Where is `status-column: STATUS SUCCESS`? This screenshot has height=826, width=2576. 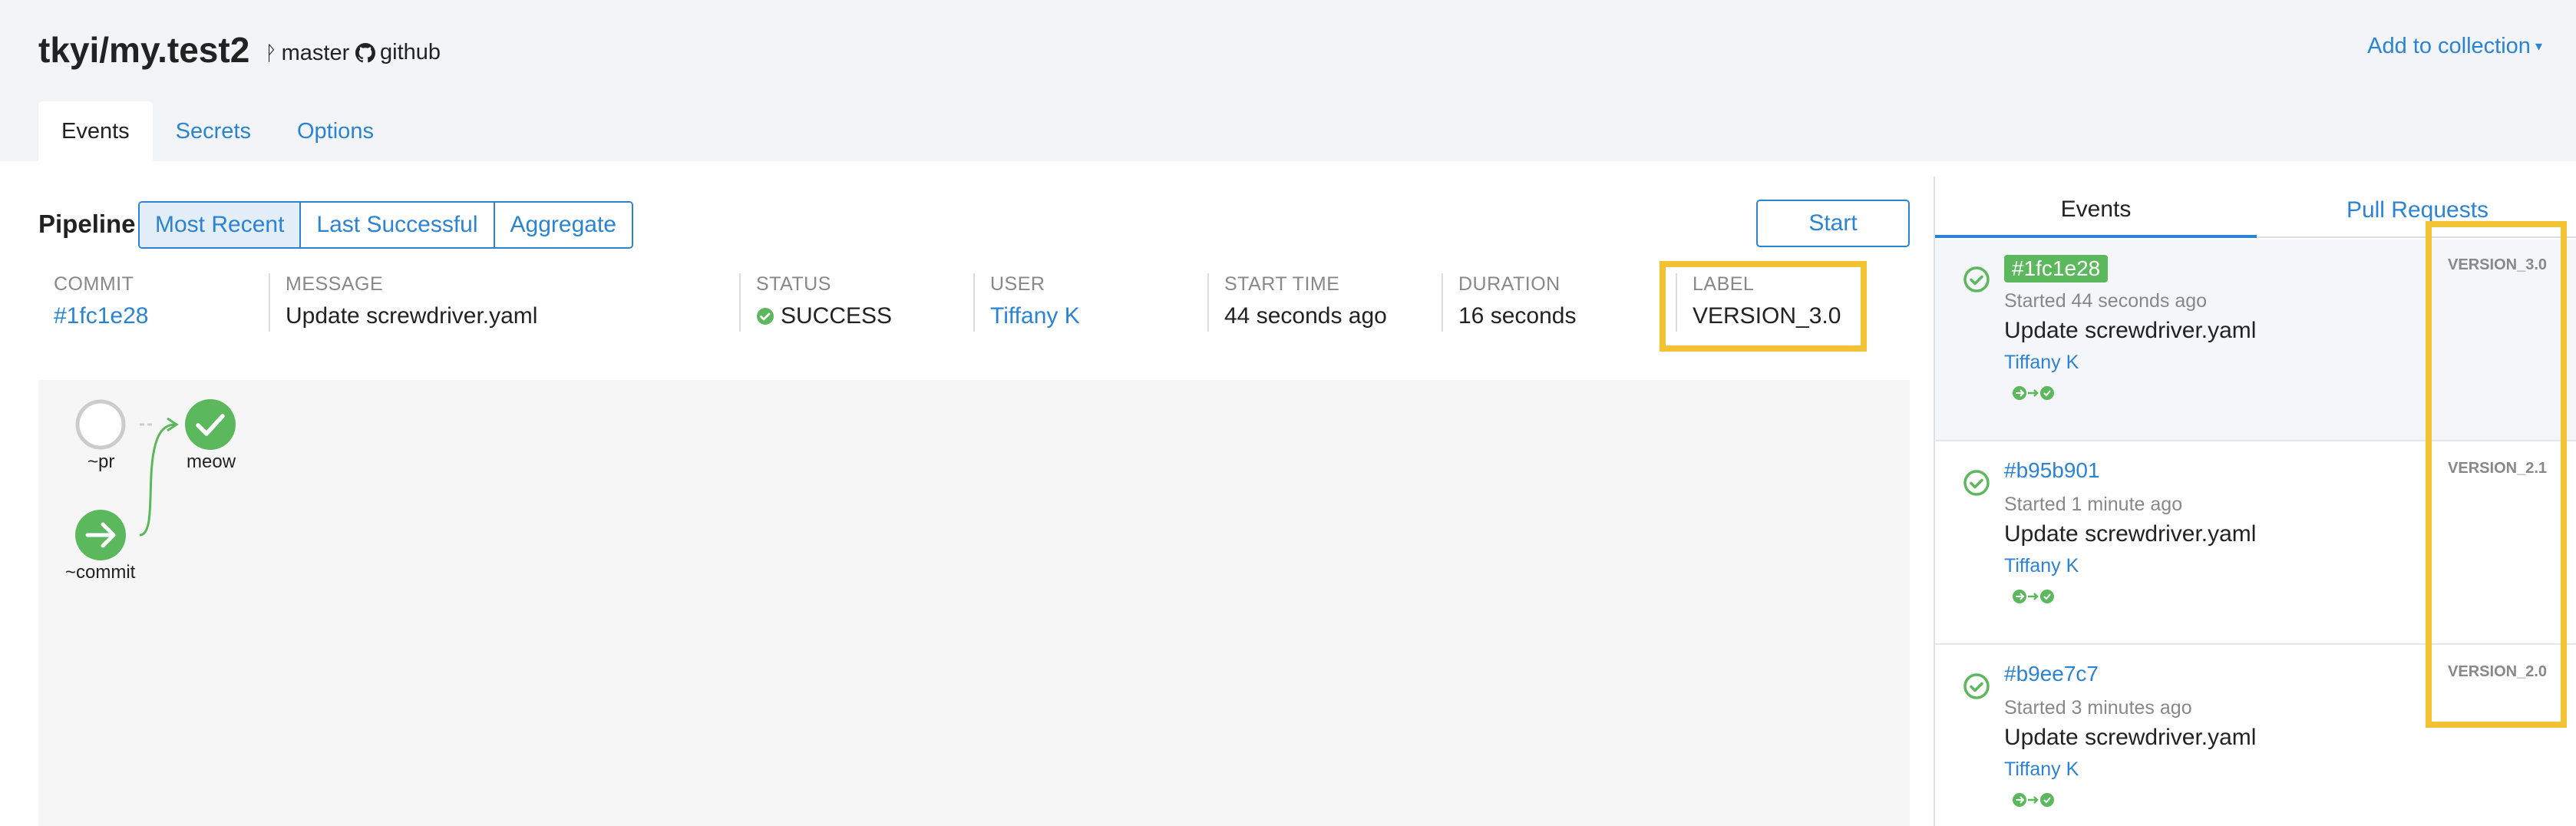
status-column: STATUS SUCCESS is located at coordinates (815, 302).